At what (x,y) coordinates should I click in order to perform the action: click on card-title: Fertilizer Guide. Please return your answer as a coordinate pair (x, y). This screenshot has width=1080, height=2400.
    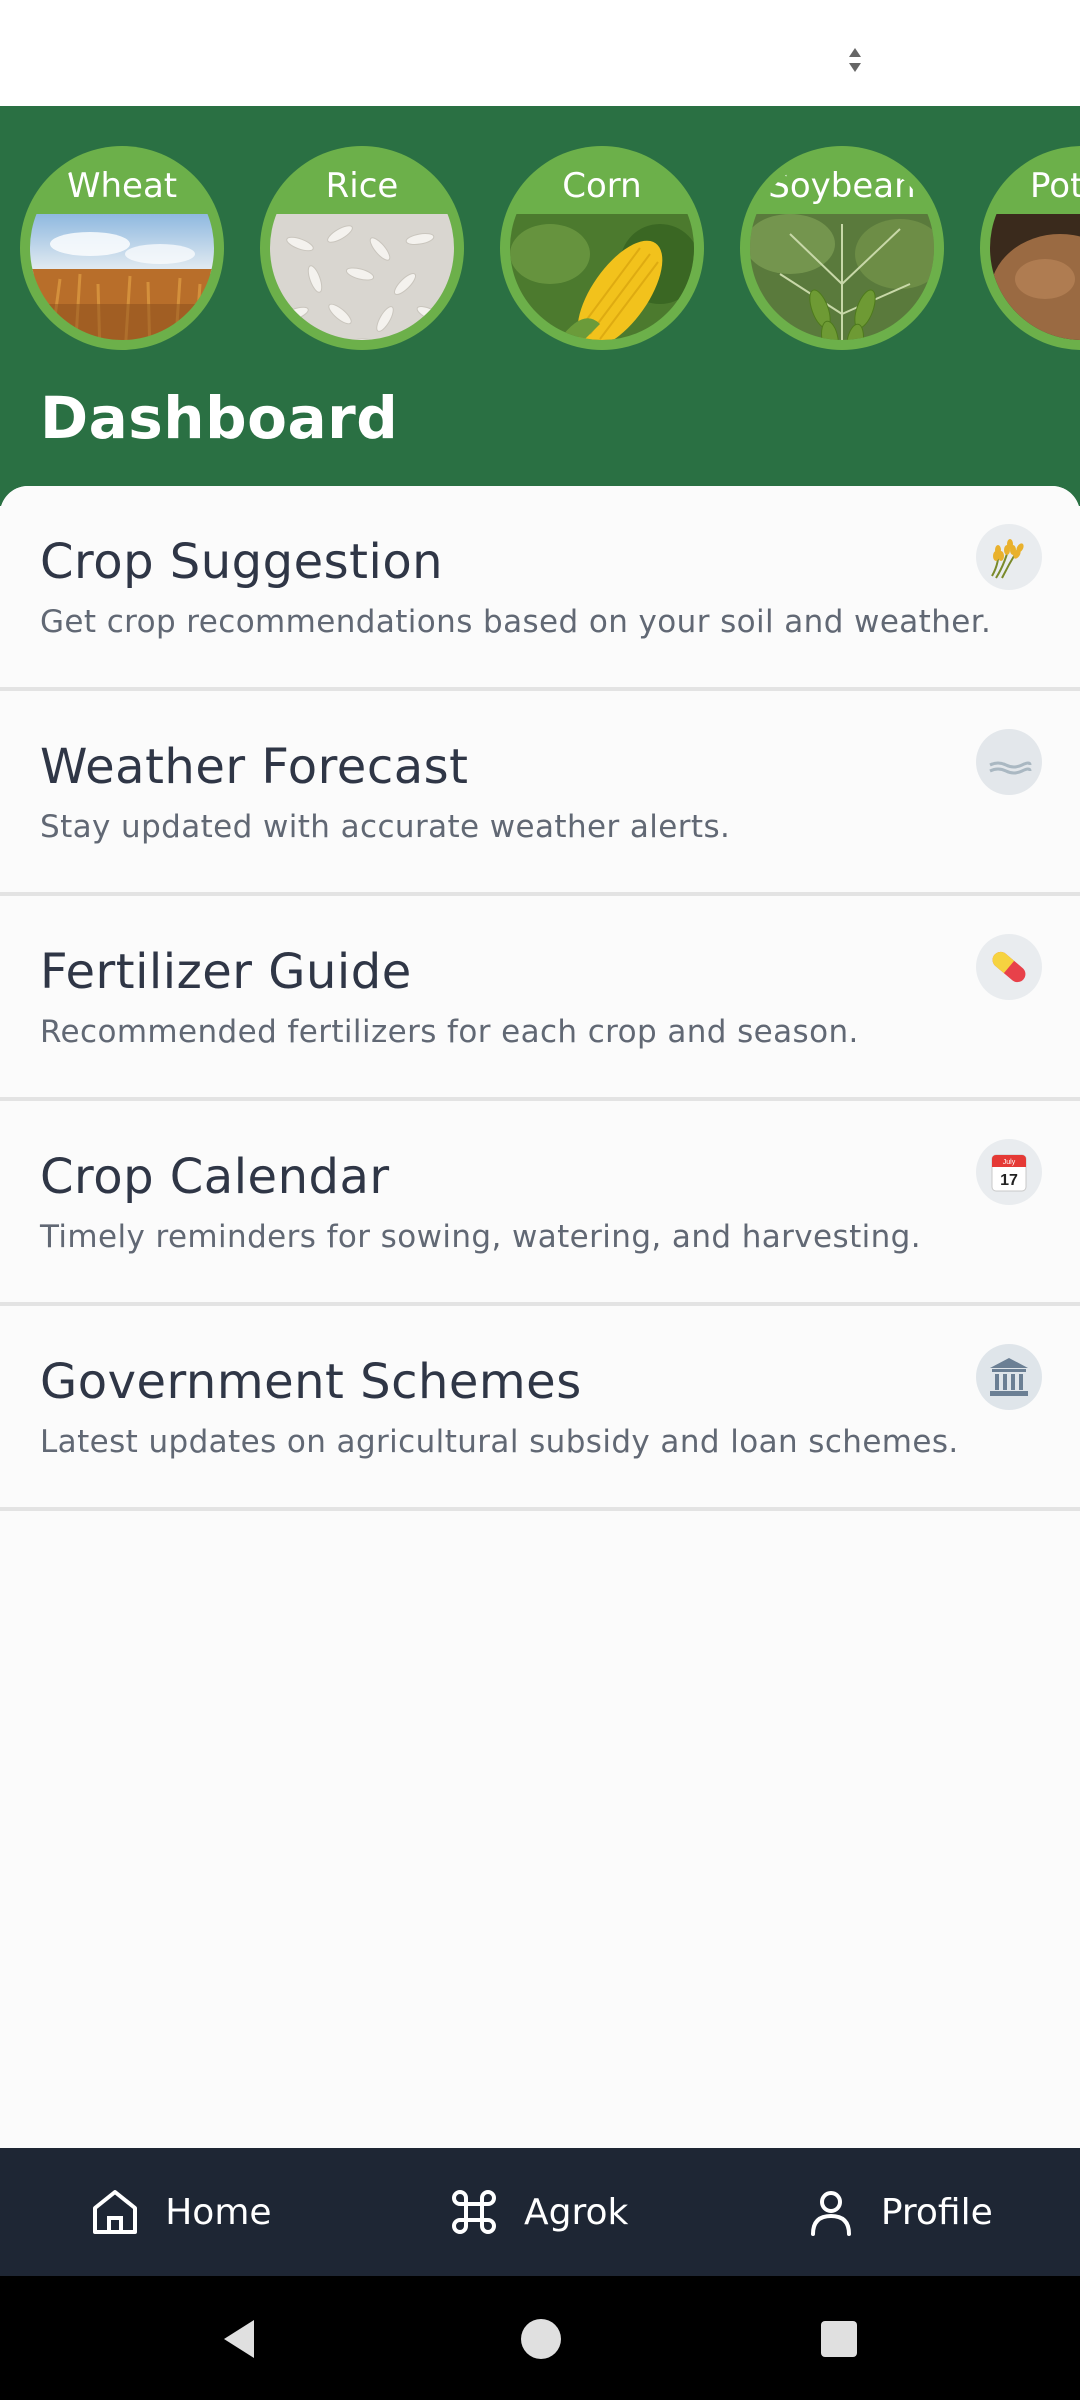
    Looking at the image, I should click on (226, 972).